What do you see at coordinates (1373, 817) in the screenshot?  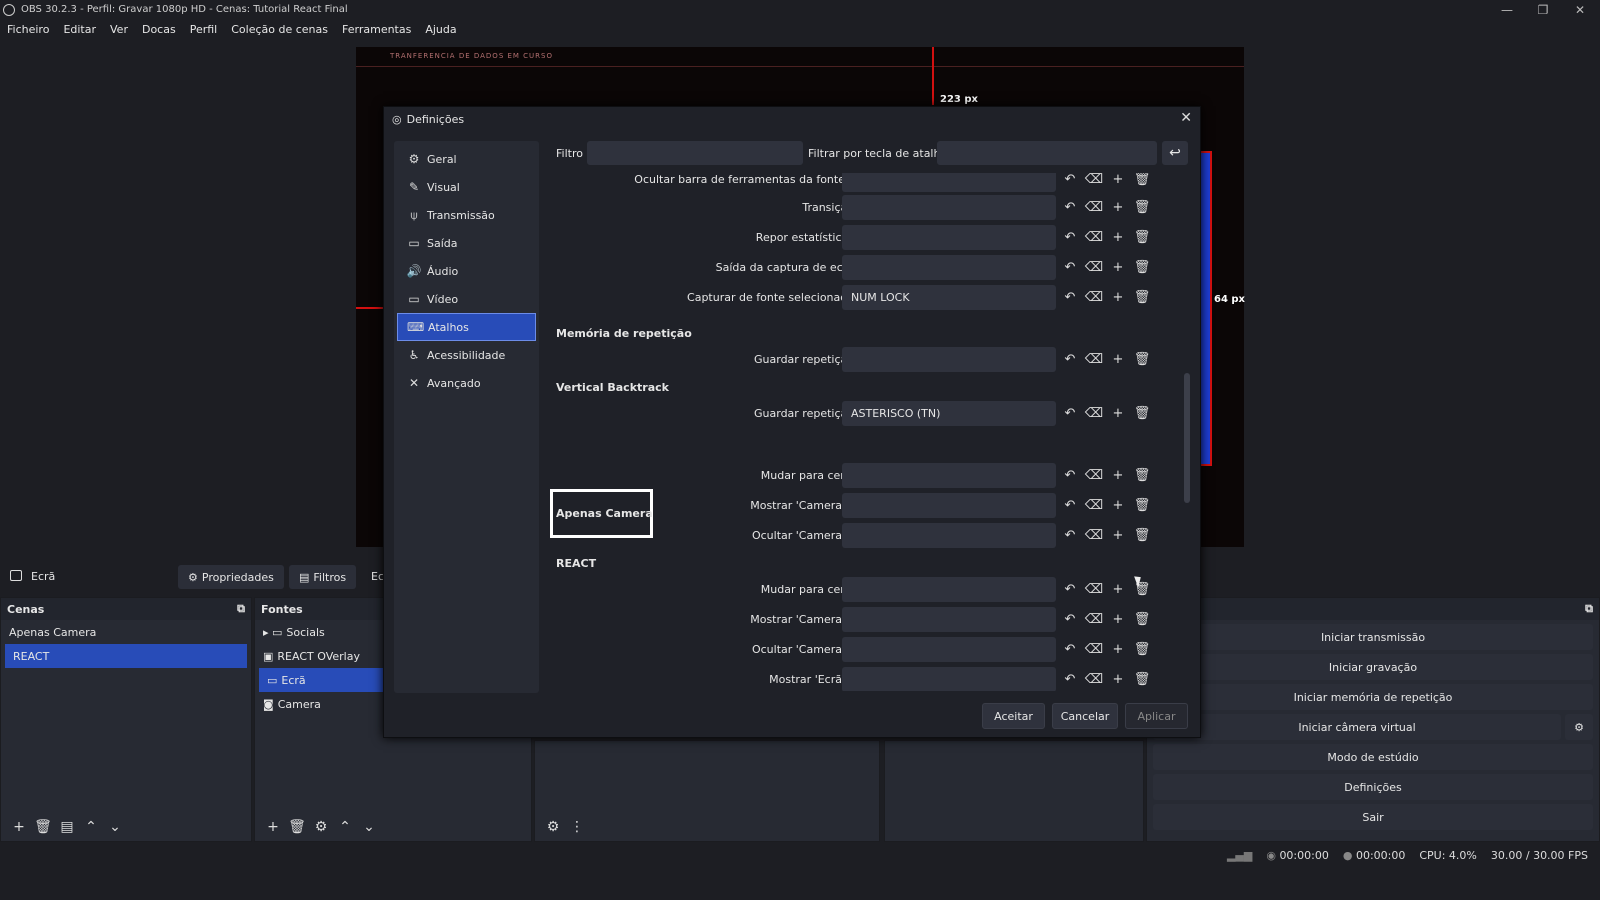 I see `exit-button: Sair` at bounding box center [1373, 817].